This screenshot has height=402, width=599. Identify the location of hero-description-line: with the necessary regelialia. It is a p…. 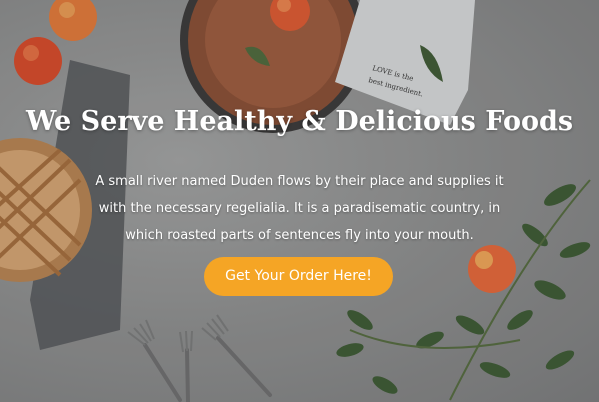
(299, 208).